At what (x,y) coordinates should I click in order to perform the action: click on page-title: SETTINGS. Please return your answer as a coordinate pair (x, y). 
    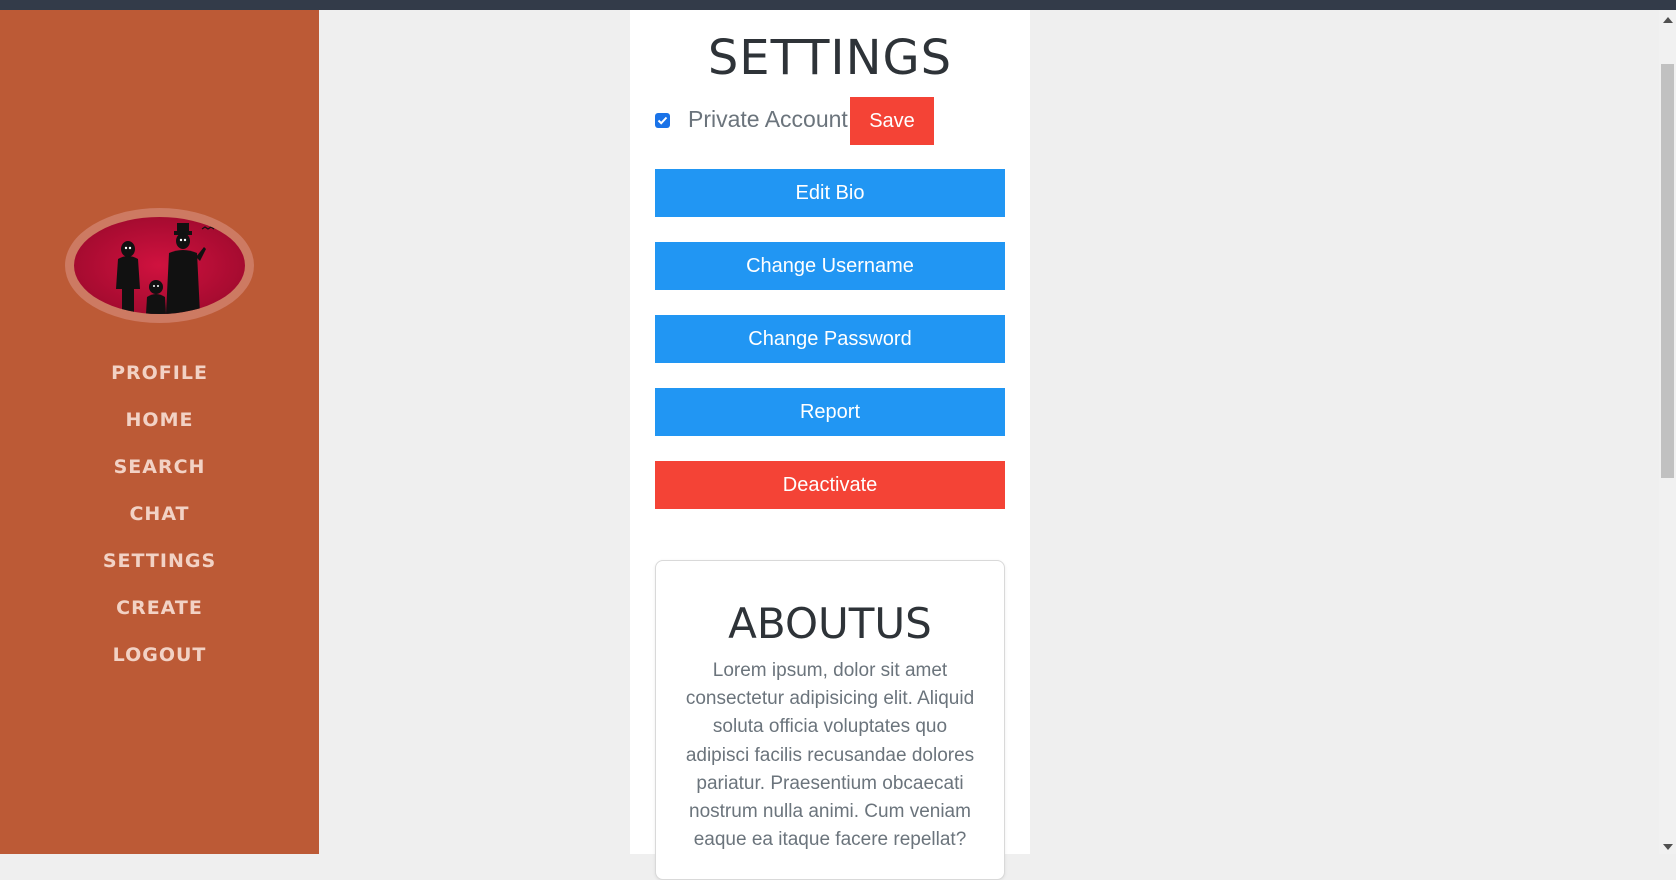
    Looking at the image, I should click on (830, 58).